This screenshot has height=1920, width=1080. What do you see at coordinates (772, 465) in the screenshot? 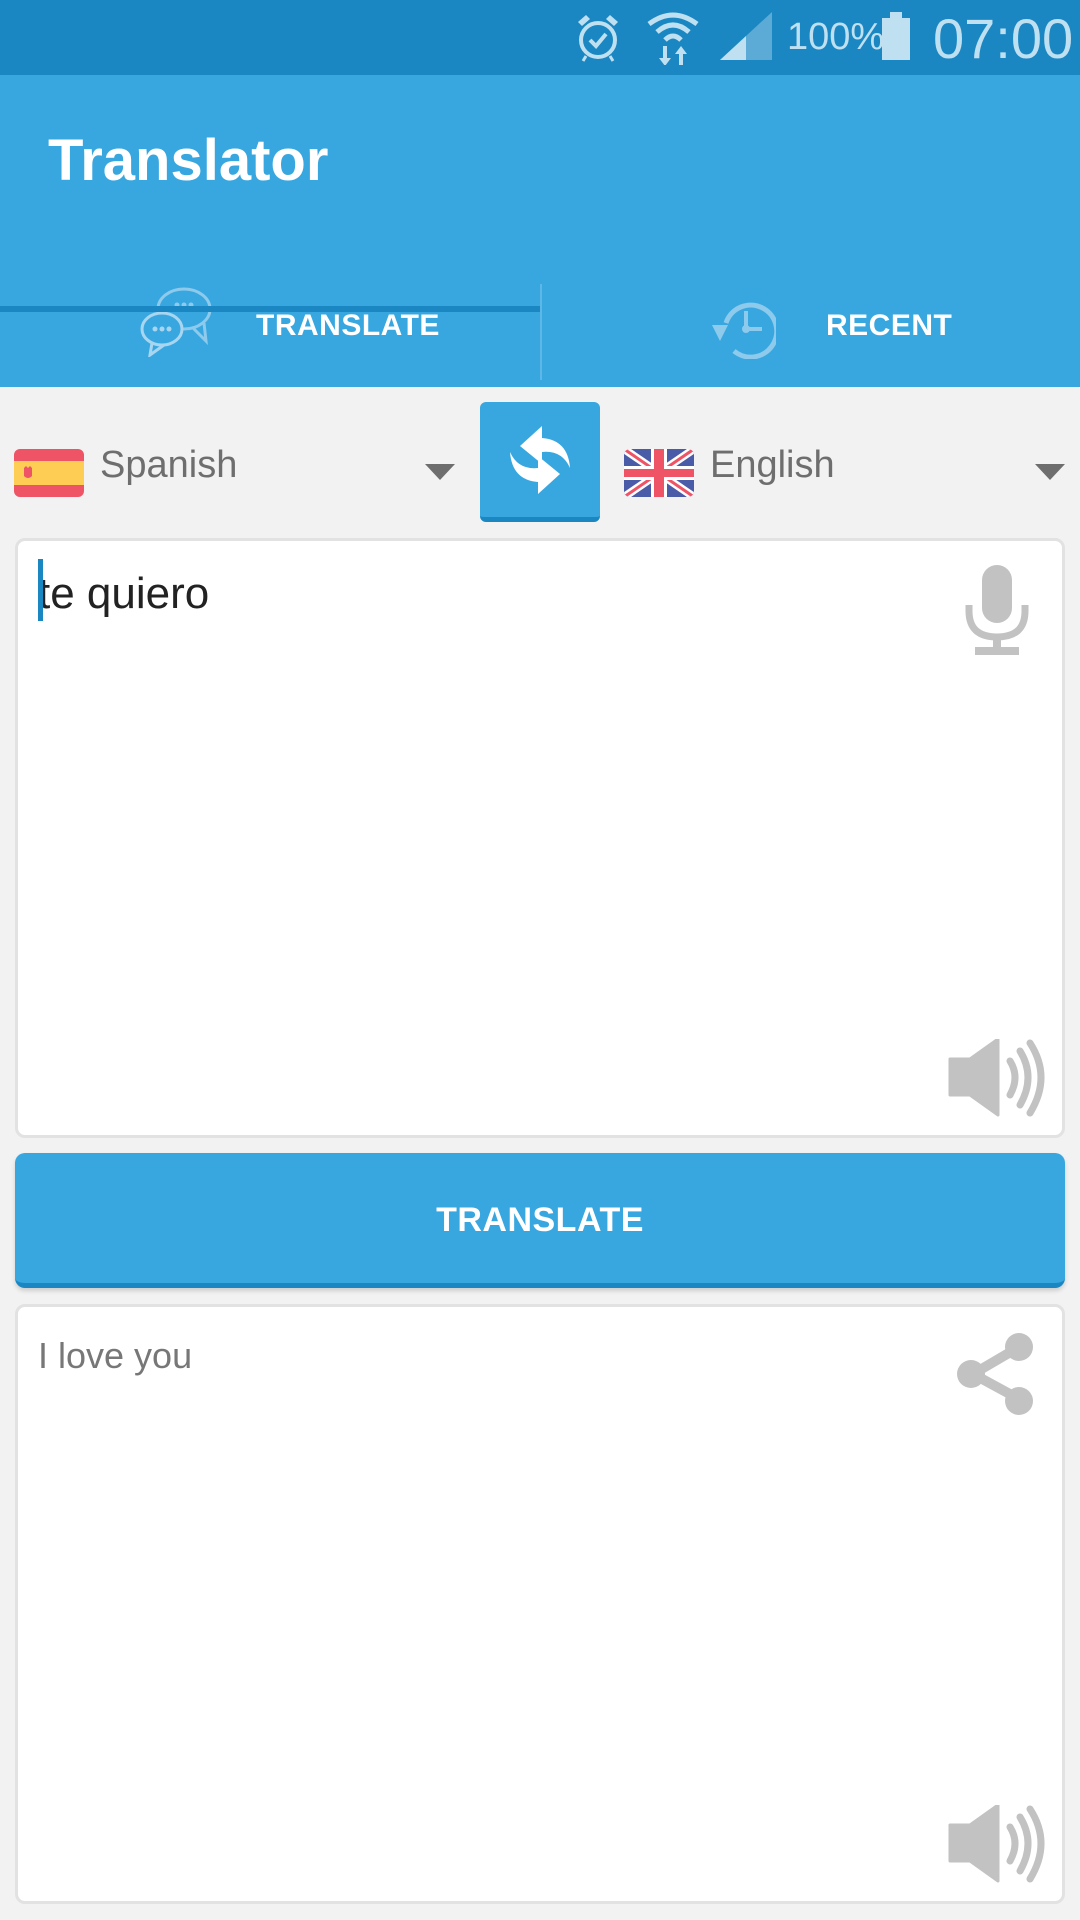
I see `target-language-name: English` at bounding box center [772, 465].